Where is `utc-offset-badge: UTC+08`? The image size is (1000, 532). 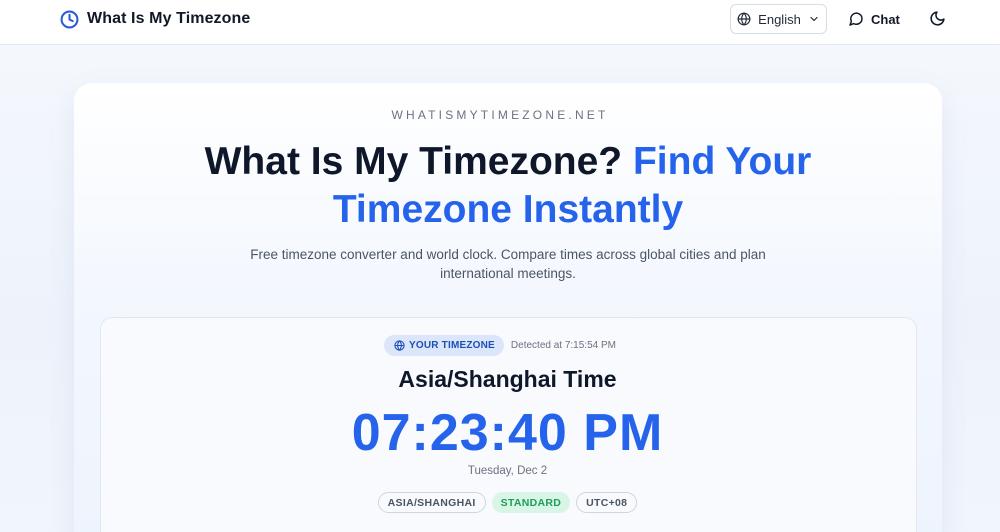
utc-offset-badge: UTC+08 is located at coordinates (607, 502).